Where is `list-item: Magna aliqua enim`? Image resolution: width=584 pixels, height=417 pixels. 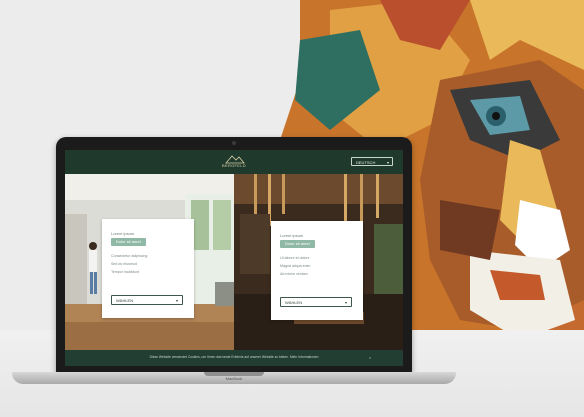 list-item: Magna aliqua enim is located at coordinates (295, 266).